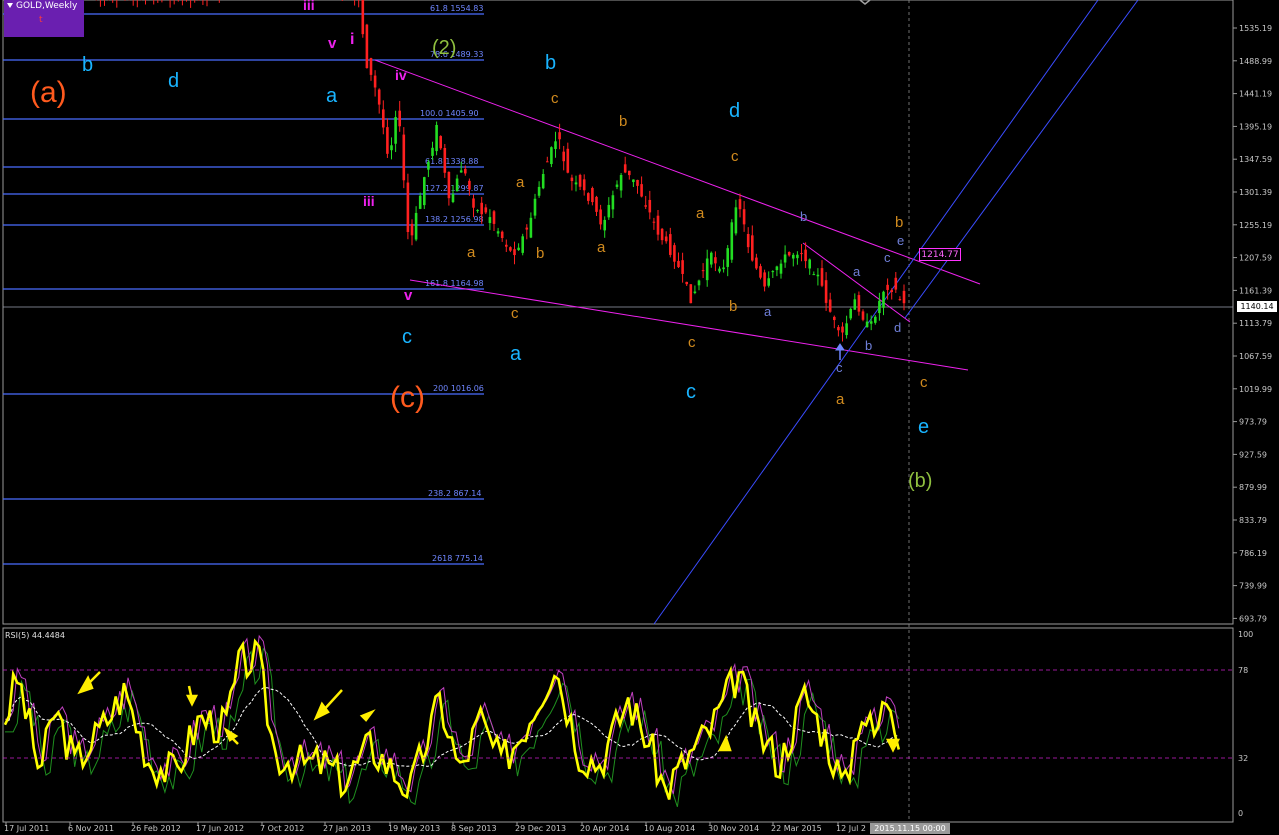  What do you see at coordinates (10, 5) in the screenshot?
I see `dropdown-triangle-icon` at bounding box center [10, 5].